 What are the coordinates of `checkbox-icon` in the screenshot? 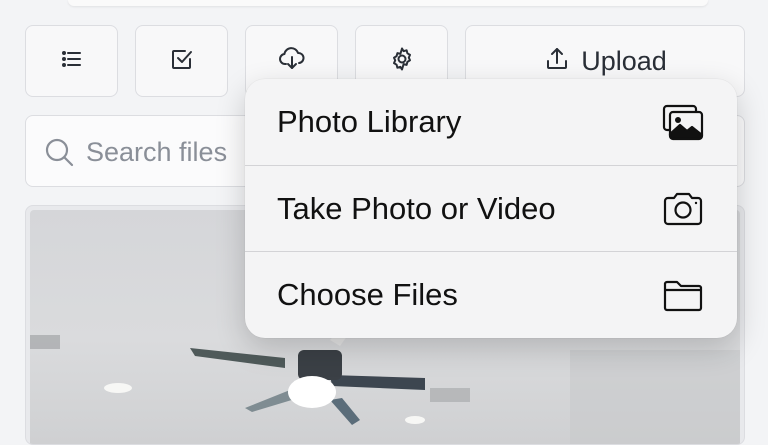 It's located at (182, 61).